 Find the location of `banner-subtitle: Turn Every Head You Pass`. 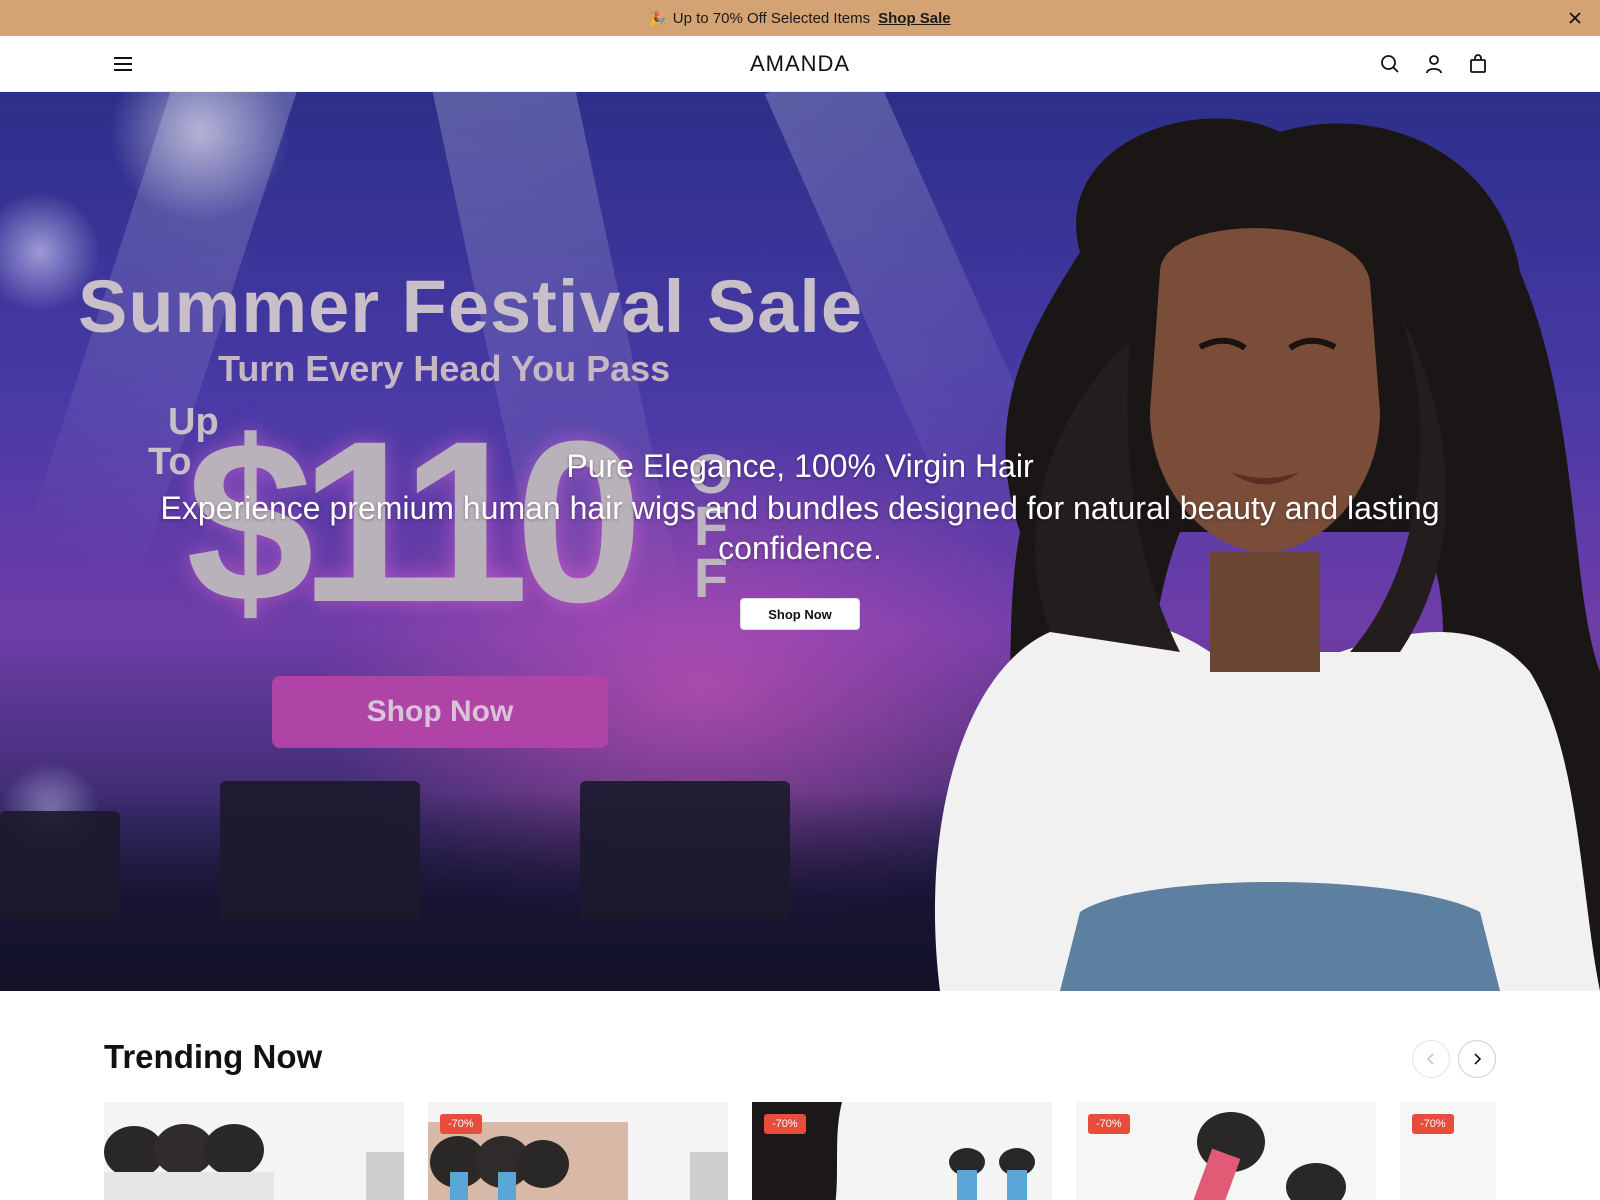

banner-subtitle: Turn Every Head You Pass is located at coordinates (444, 368).